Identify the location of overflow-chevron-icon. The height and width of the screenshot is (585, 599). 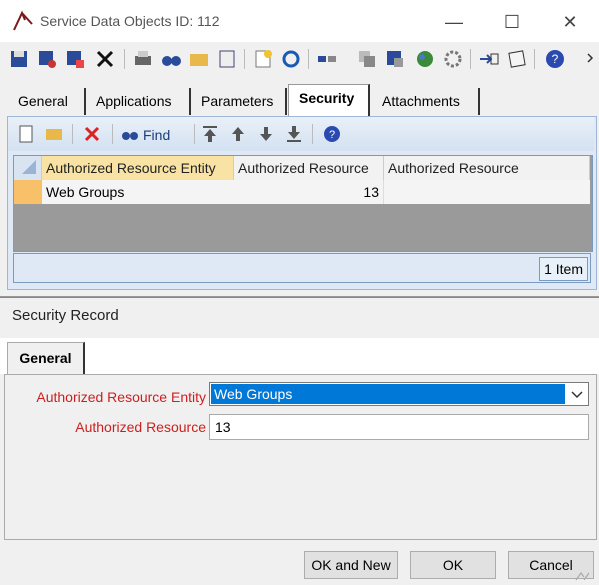
(591, 59).